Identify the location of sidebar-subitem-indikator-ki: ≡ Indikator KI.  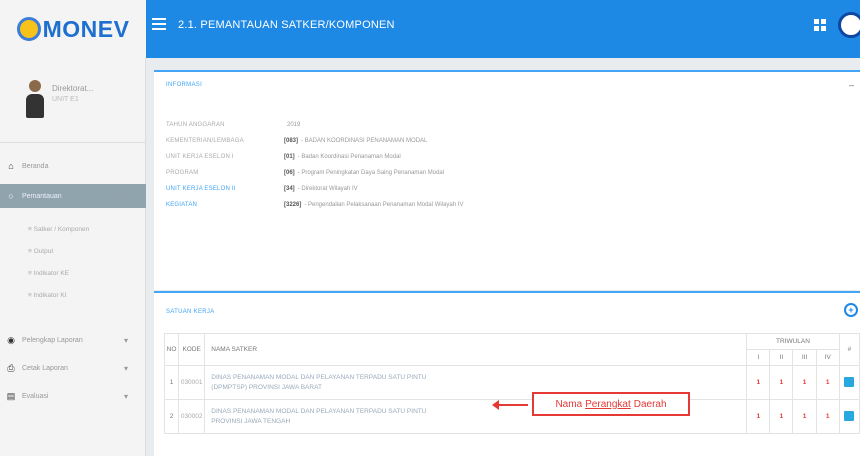
(47, 295).